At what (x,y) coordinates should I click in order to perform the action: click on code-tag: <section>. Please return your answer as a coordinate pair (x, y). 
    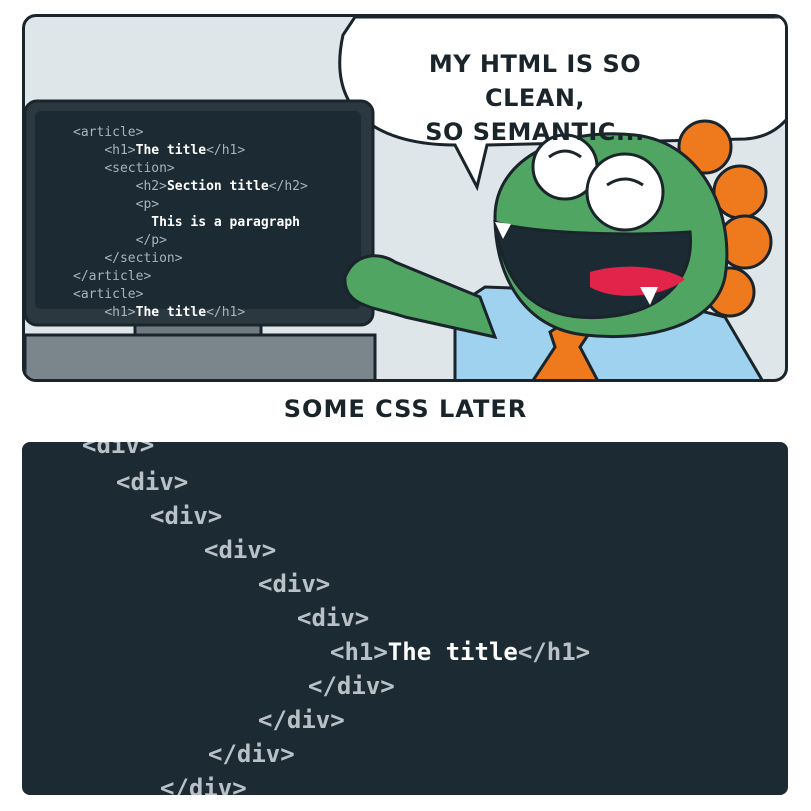
    Looking at the image, I should click on (139, 168).